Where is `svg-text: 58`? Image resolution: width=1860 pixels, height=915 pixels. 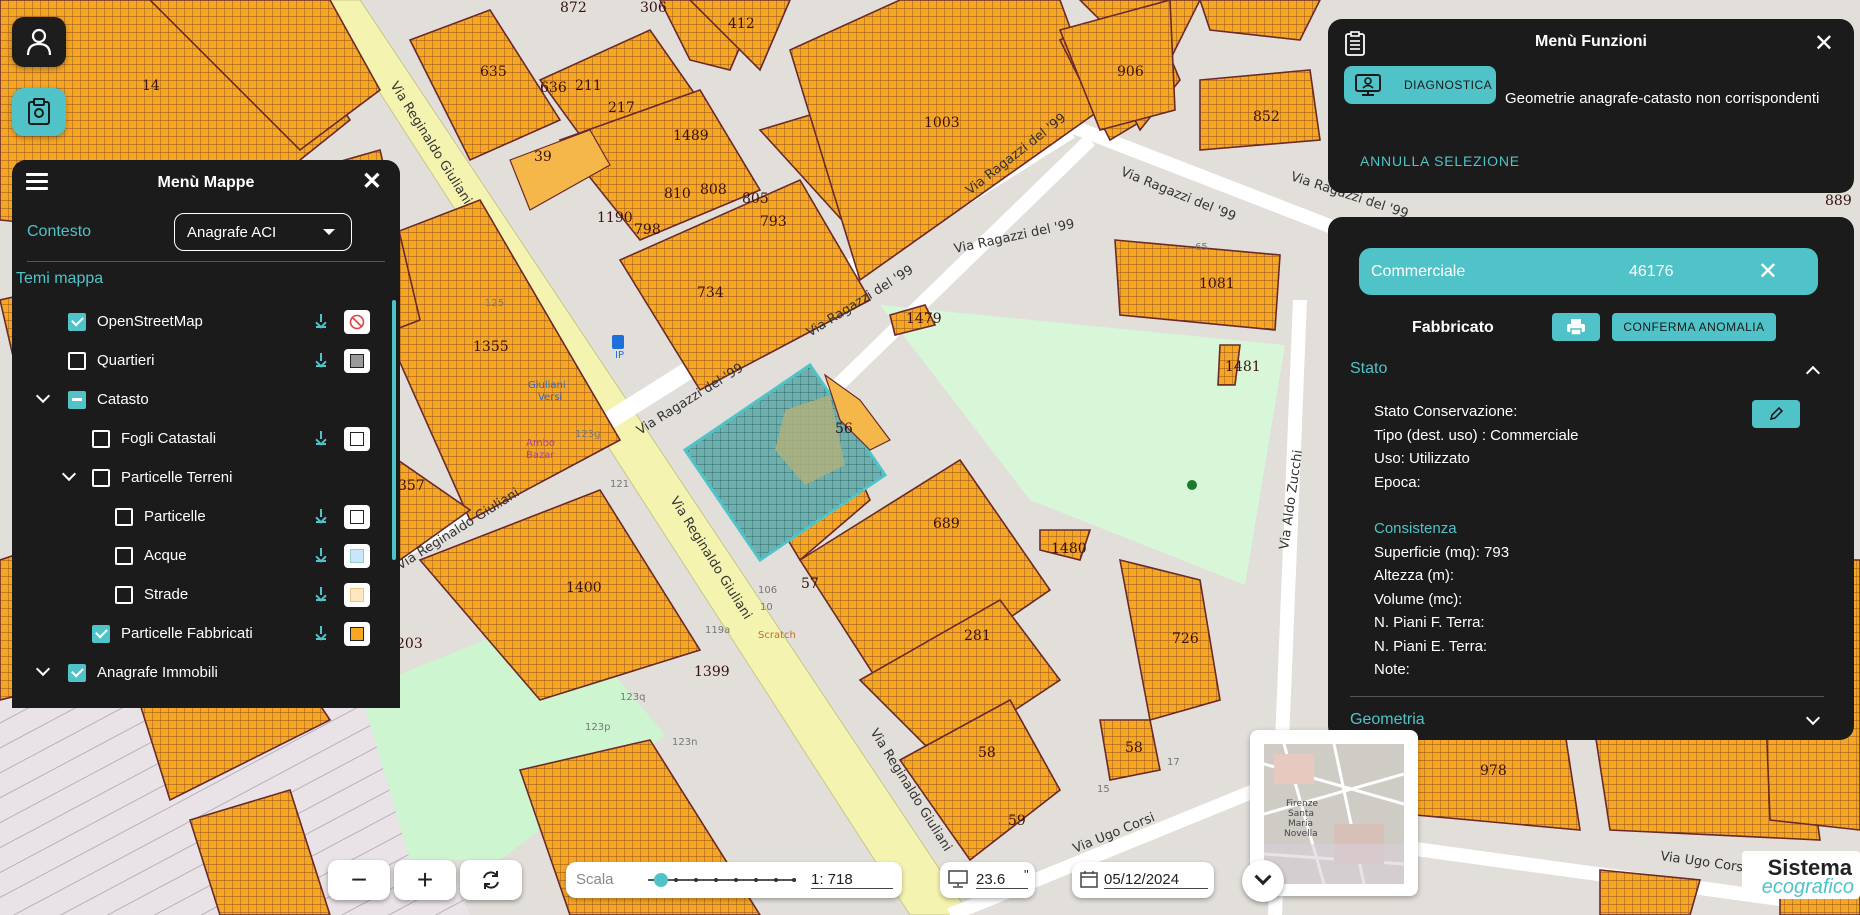 svg-text: 58 is located at coordinates (987, 753).